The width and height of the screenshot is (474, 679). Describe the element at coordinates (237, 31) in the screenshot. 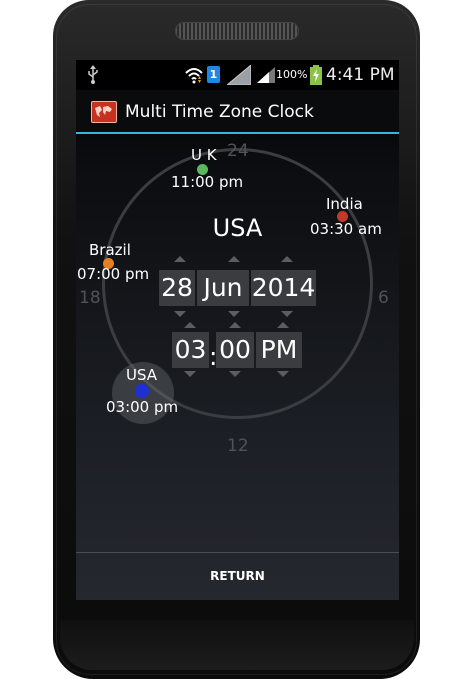

I see `speaker-grille` at that location.